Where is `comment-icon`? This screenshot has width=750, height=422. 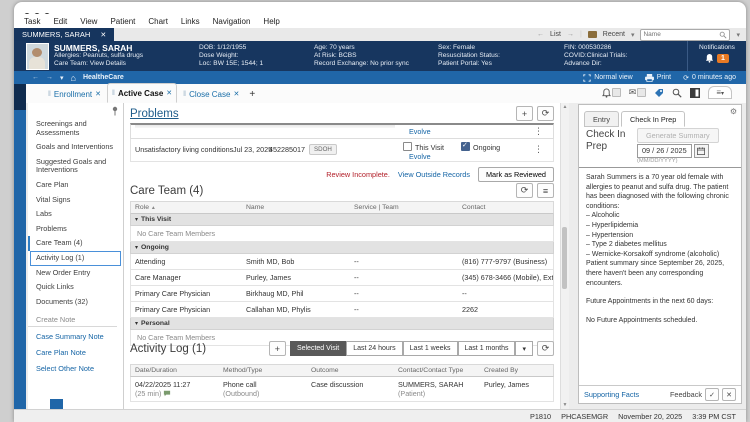 comment-icon is located at coordinates (167, 393).